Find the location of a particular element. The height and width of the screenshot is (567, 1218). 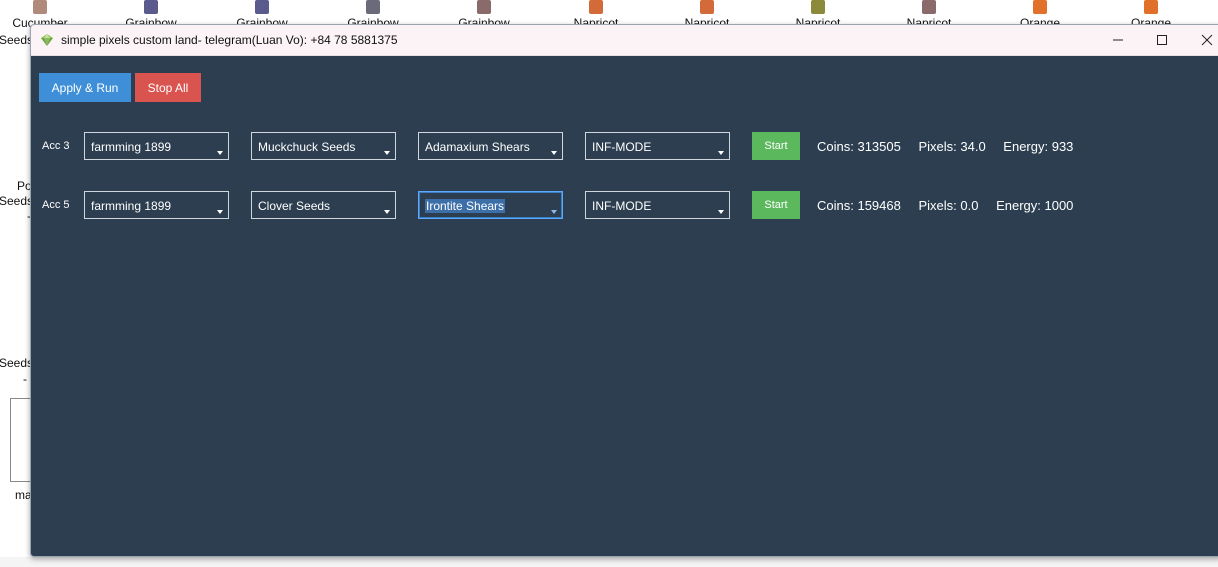

desktop-left-area is located at coordinates (15, 298).